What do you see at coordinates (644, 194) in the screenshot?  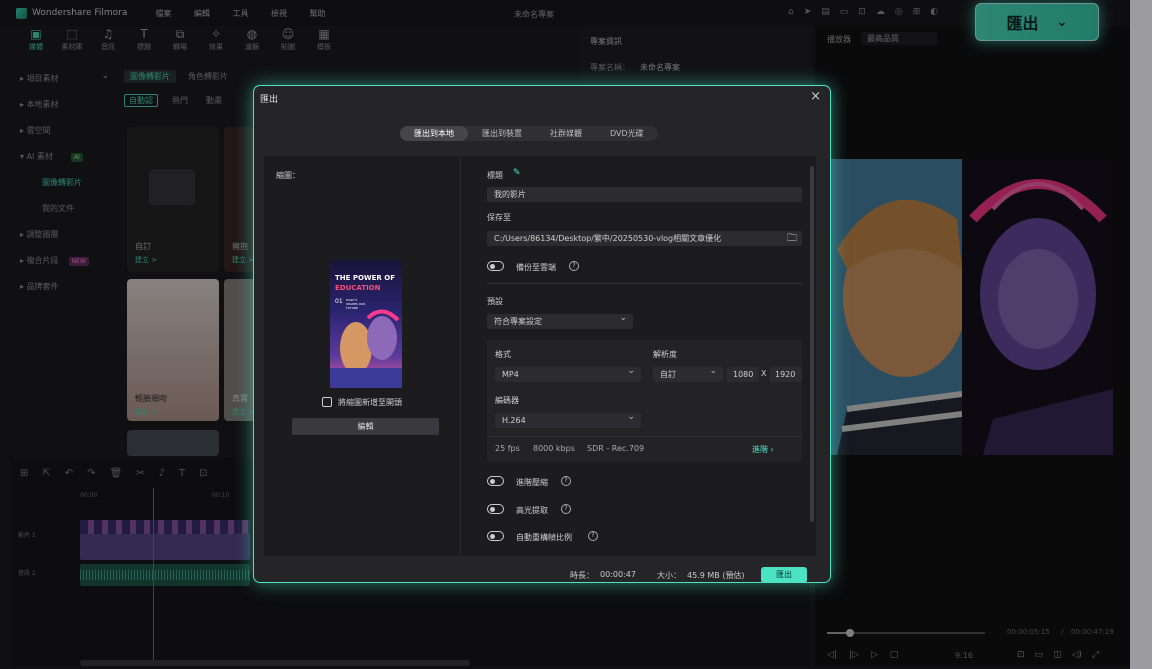 I see `title-input: 我的影片` at bounding box center [644, 194].